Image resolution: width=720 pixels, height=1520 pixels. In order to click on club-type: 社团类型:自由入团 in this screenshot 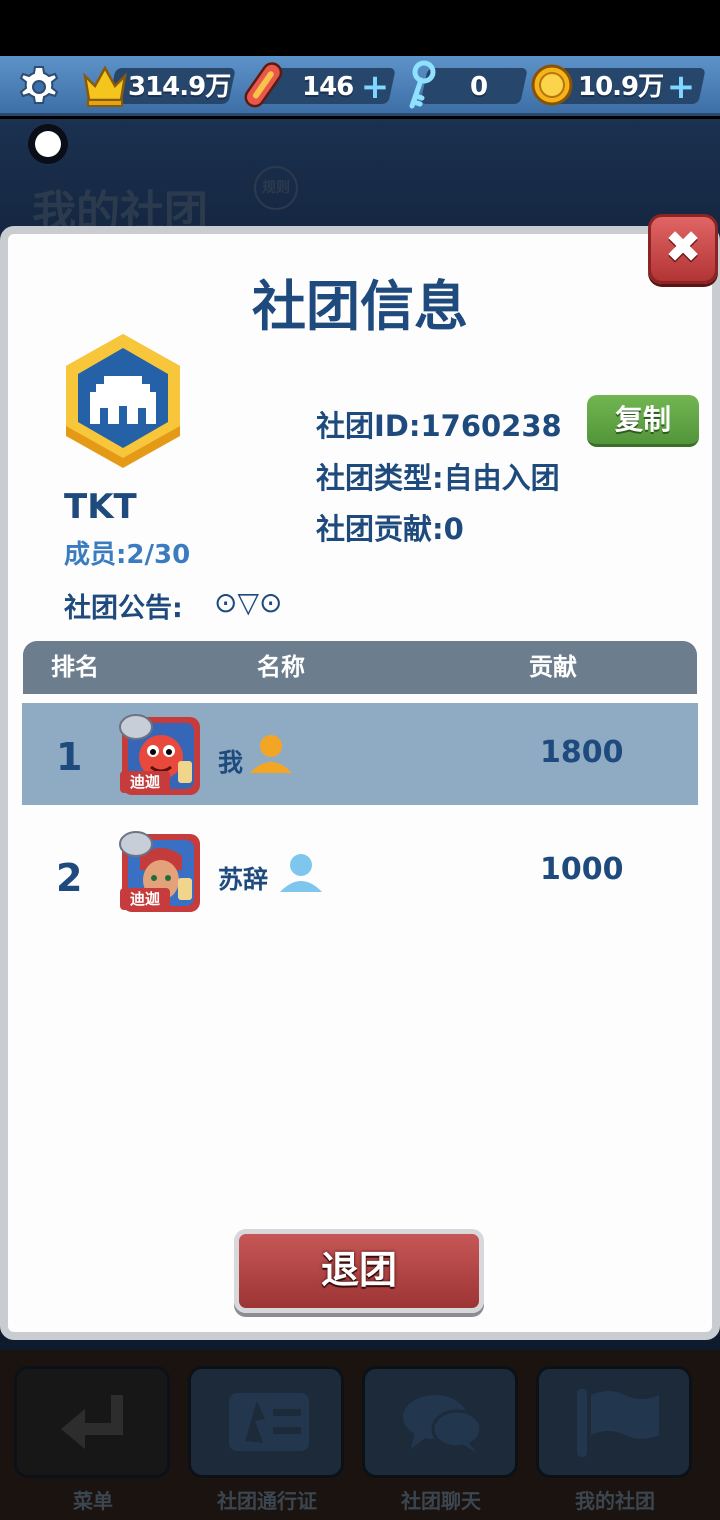, I will do `click(438, 478)`.